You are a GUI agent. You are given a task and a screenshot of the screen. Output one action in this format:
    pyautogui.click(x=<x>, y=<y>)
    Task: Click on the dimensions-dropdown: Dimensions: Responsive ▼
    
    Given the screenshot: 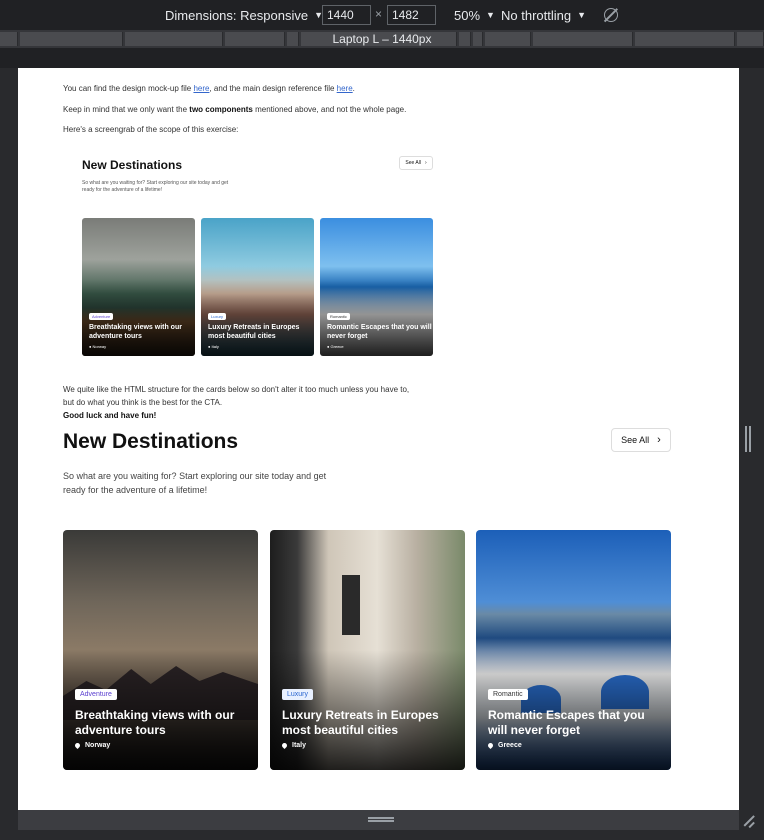 What is the action you would take?
    pyautogui.click(x=244, y=15)
    